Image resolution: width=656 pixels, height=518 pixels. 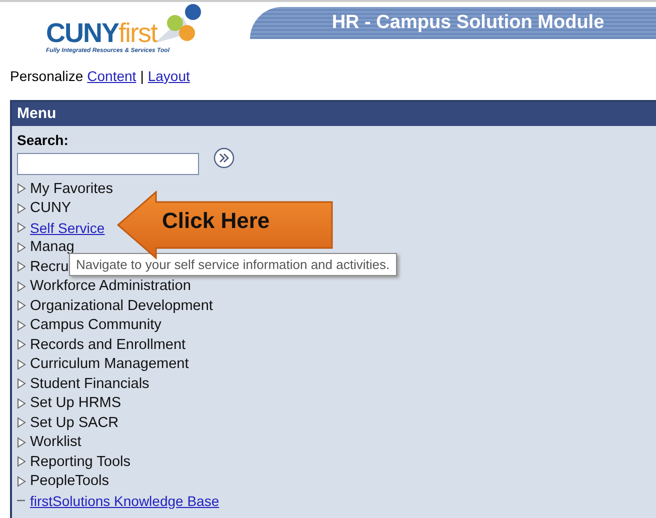 I want to click on menu-link: firstSolutions Knowledge Base, so click(x=125, y=500).